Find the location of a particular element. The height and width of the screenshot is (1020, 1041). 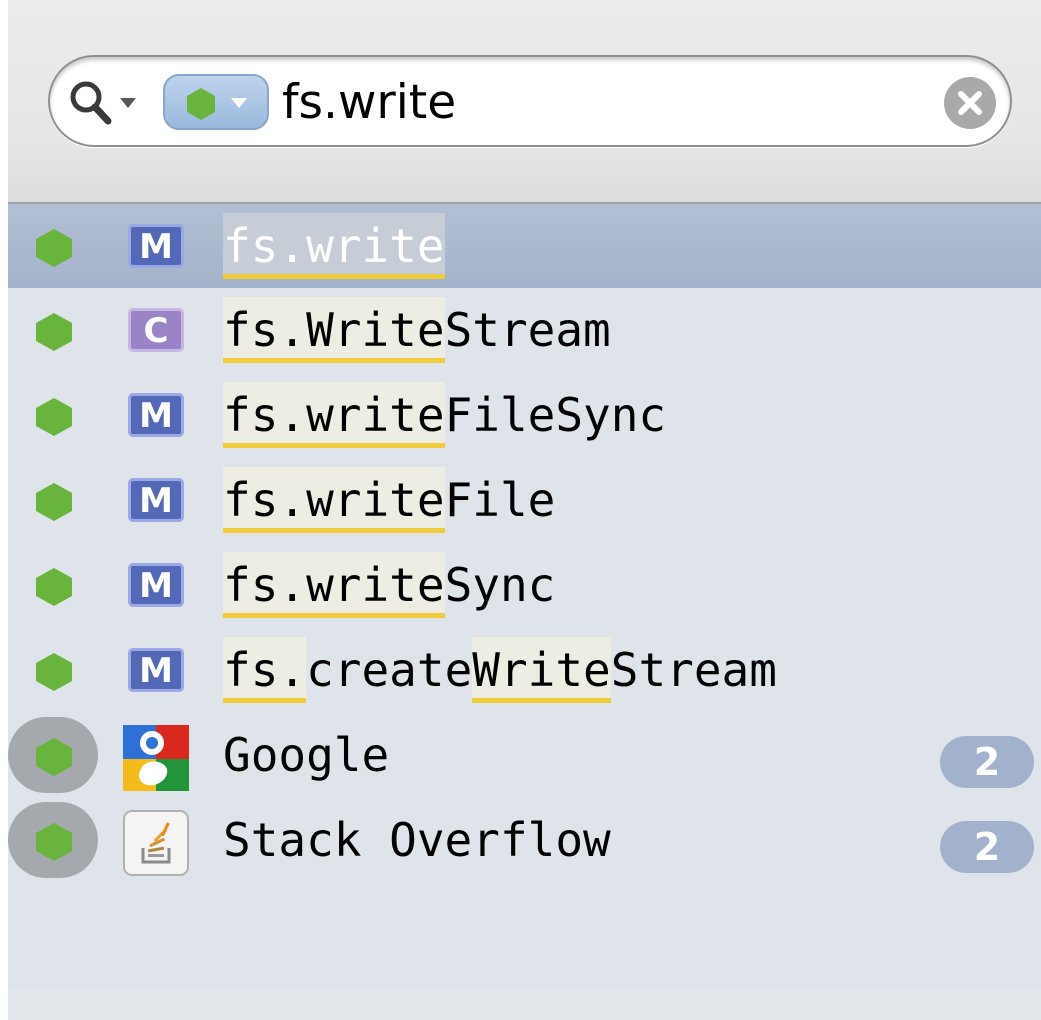

result-row: M fs.write is located at coordinates (524, 246).